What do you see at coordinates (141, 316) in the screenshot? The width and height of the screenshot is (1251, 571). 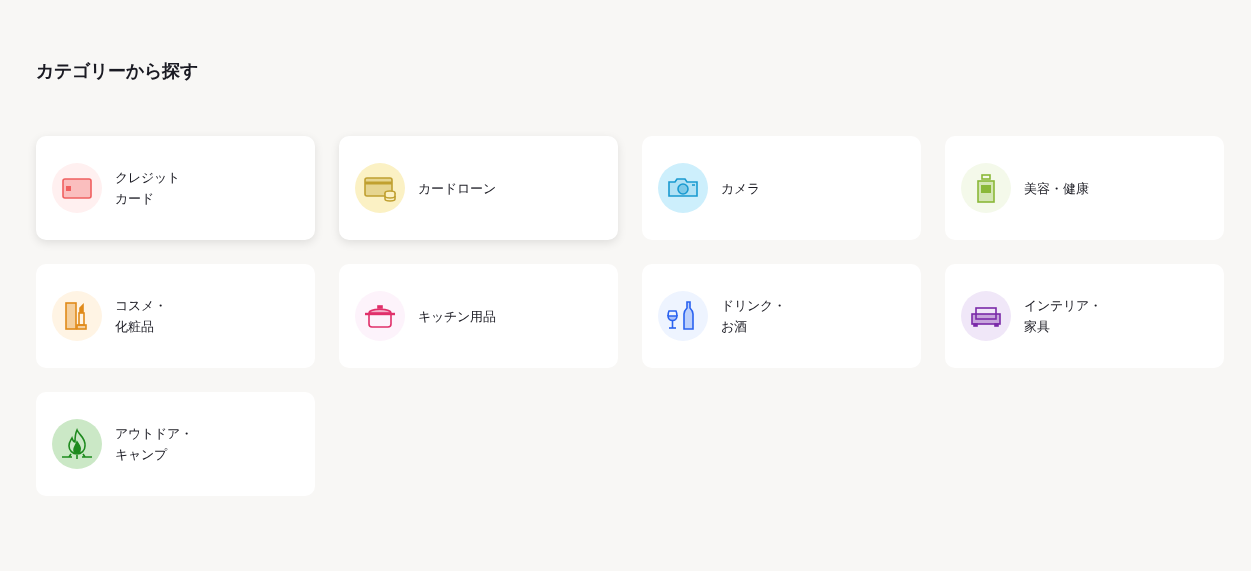 I see `category-label: コスメ・ 化粧品` at bounding box center [141, 316].